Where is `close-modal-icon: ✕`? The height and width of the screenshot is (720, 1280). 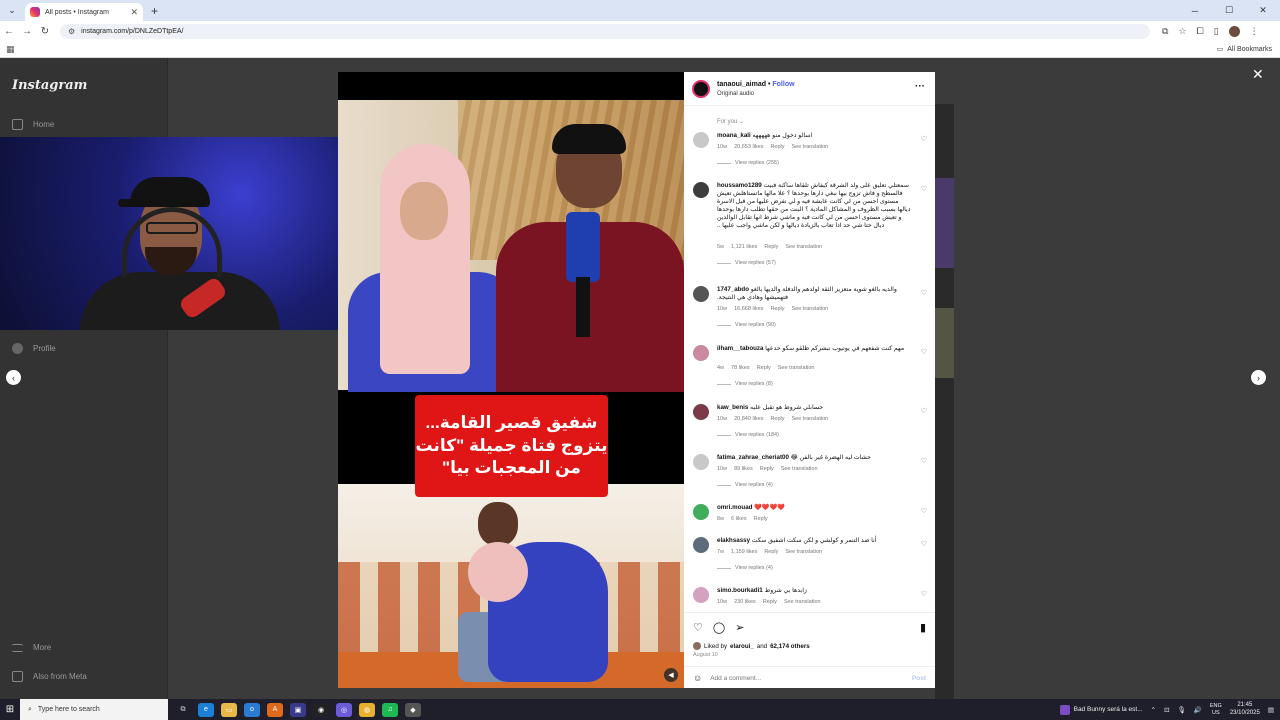 close-modal-icon: ✕ is located at coordinates (1258, 74).